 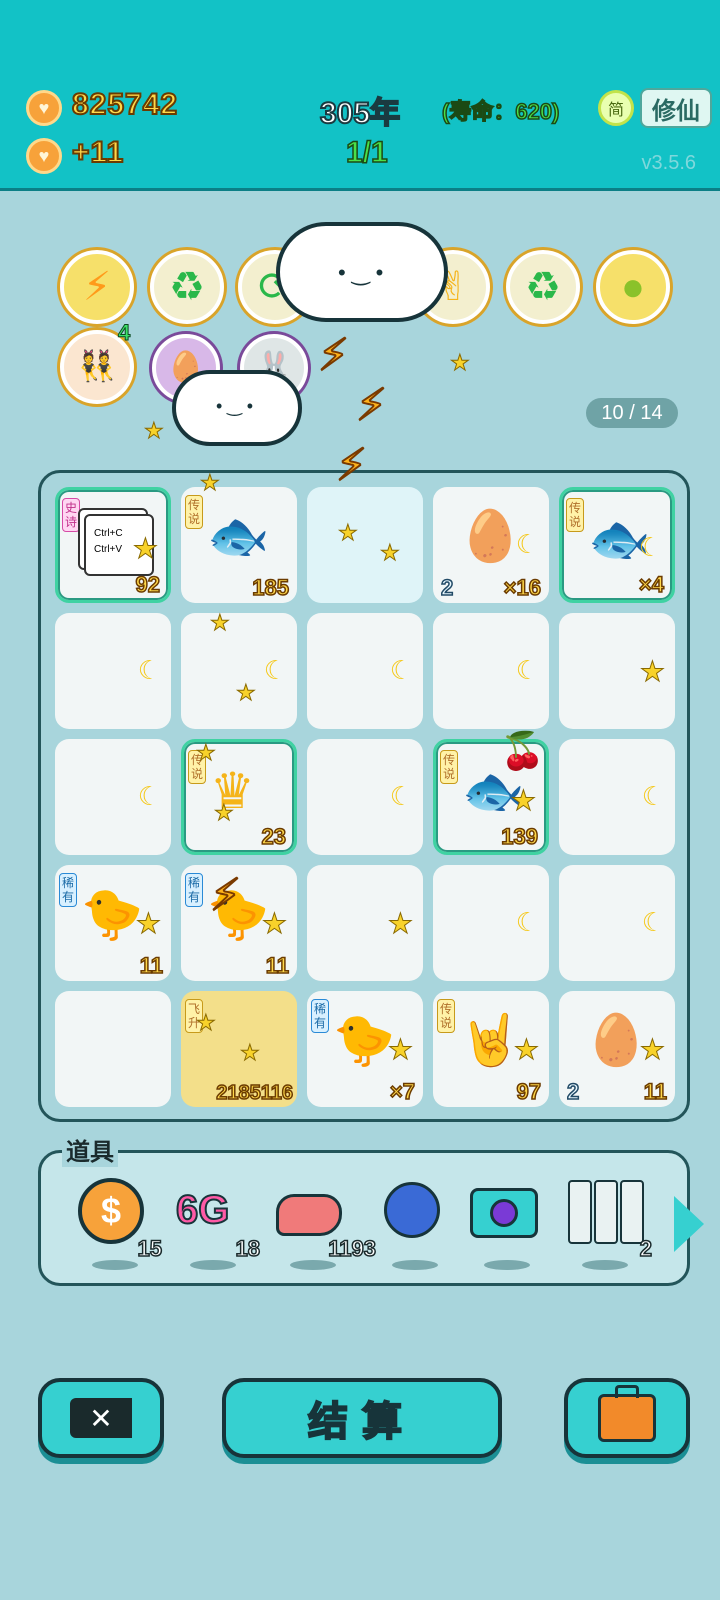 I want to click on simplified-toggle-button: 简, so click(x=616, y=108).